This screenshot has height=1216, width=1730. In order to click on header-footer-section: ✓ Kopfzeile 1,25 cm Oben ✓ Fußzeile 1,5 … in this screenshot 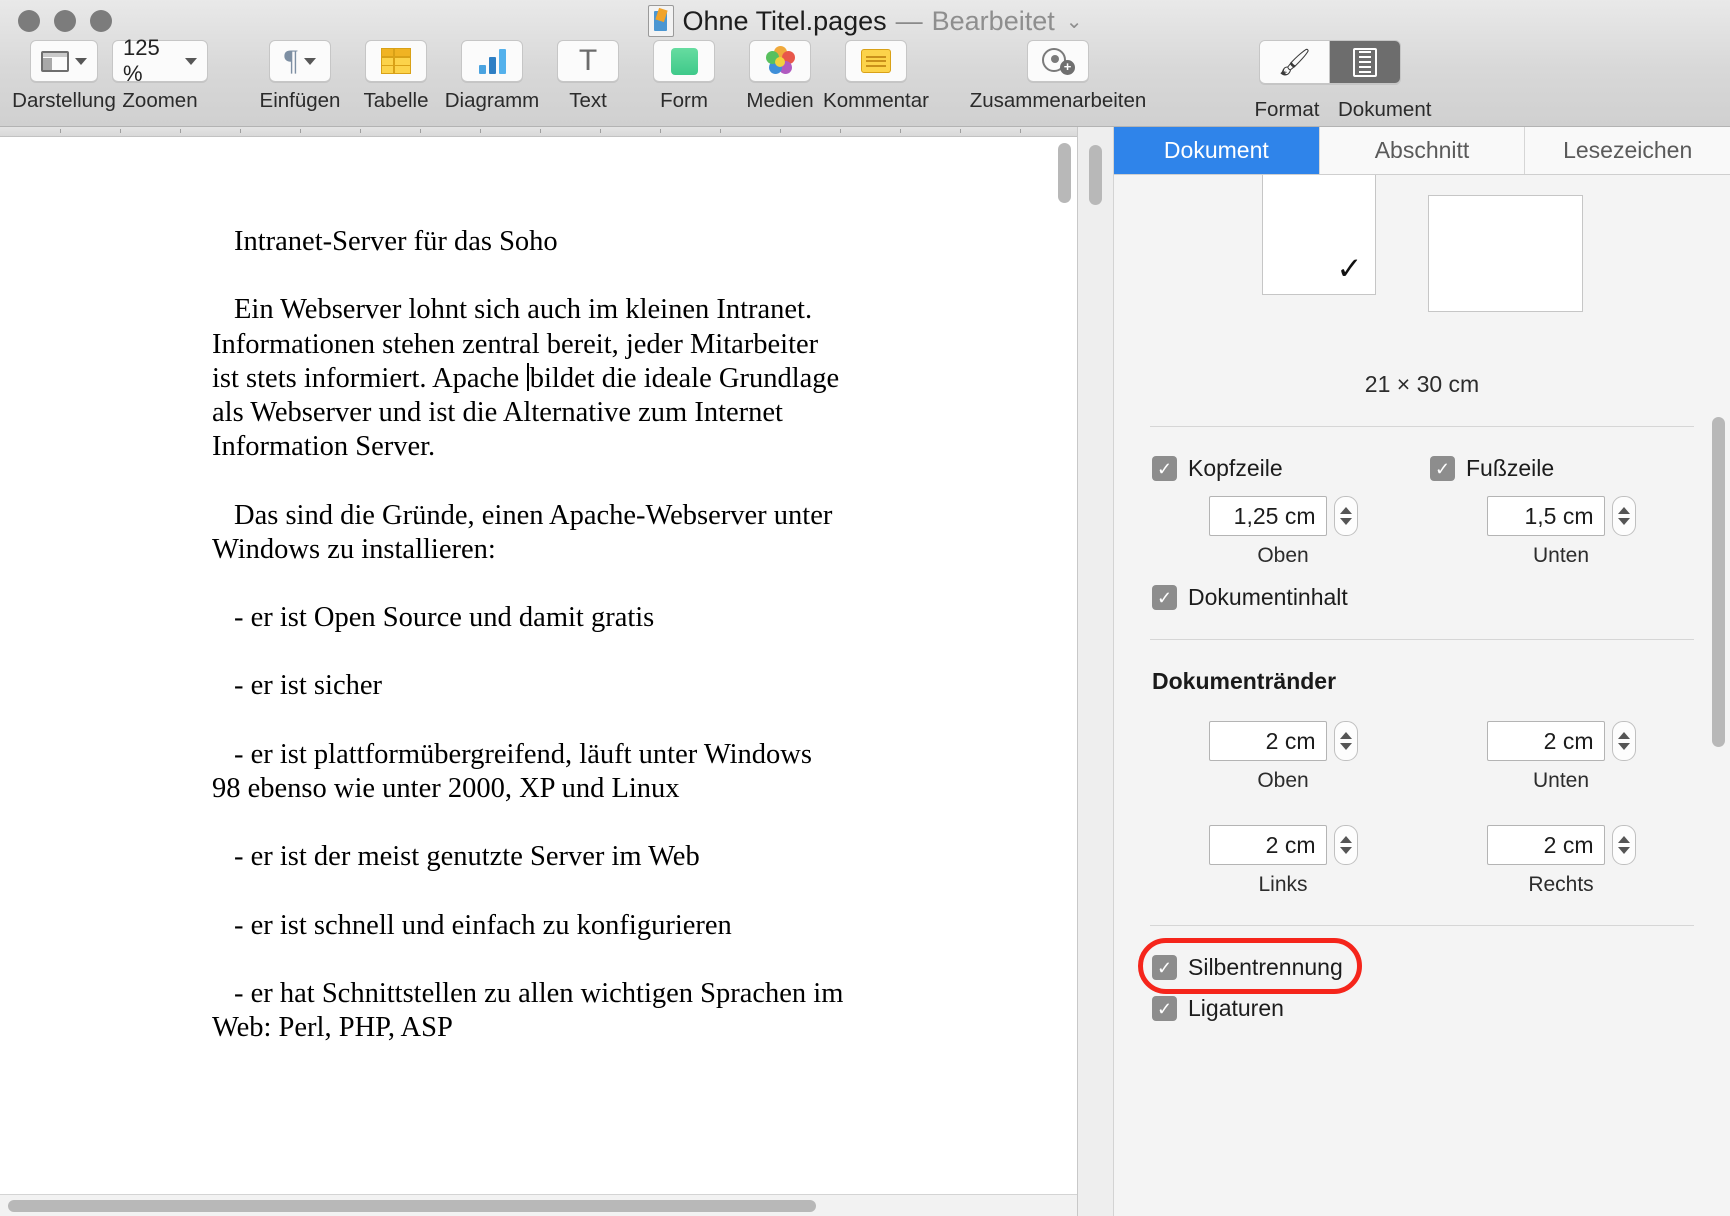, I will do `click(1422, 511)`.